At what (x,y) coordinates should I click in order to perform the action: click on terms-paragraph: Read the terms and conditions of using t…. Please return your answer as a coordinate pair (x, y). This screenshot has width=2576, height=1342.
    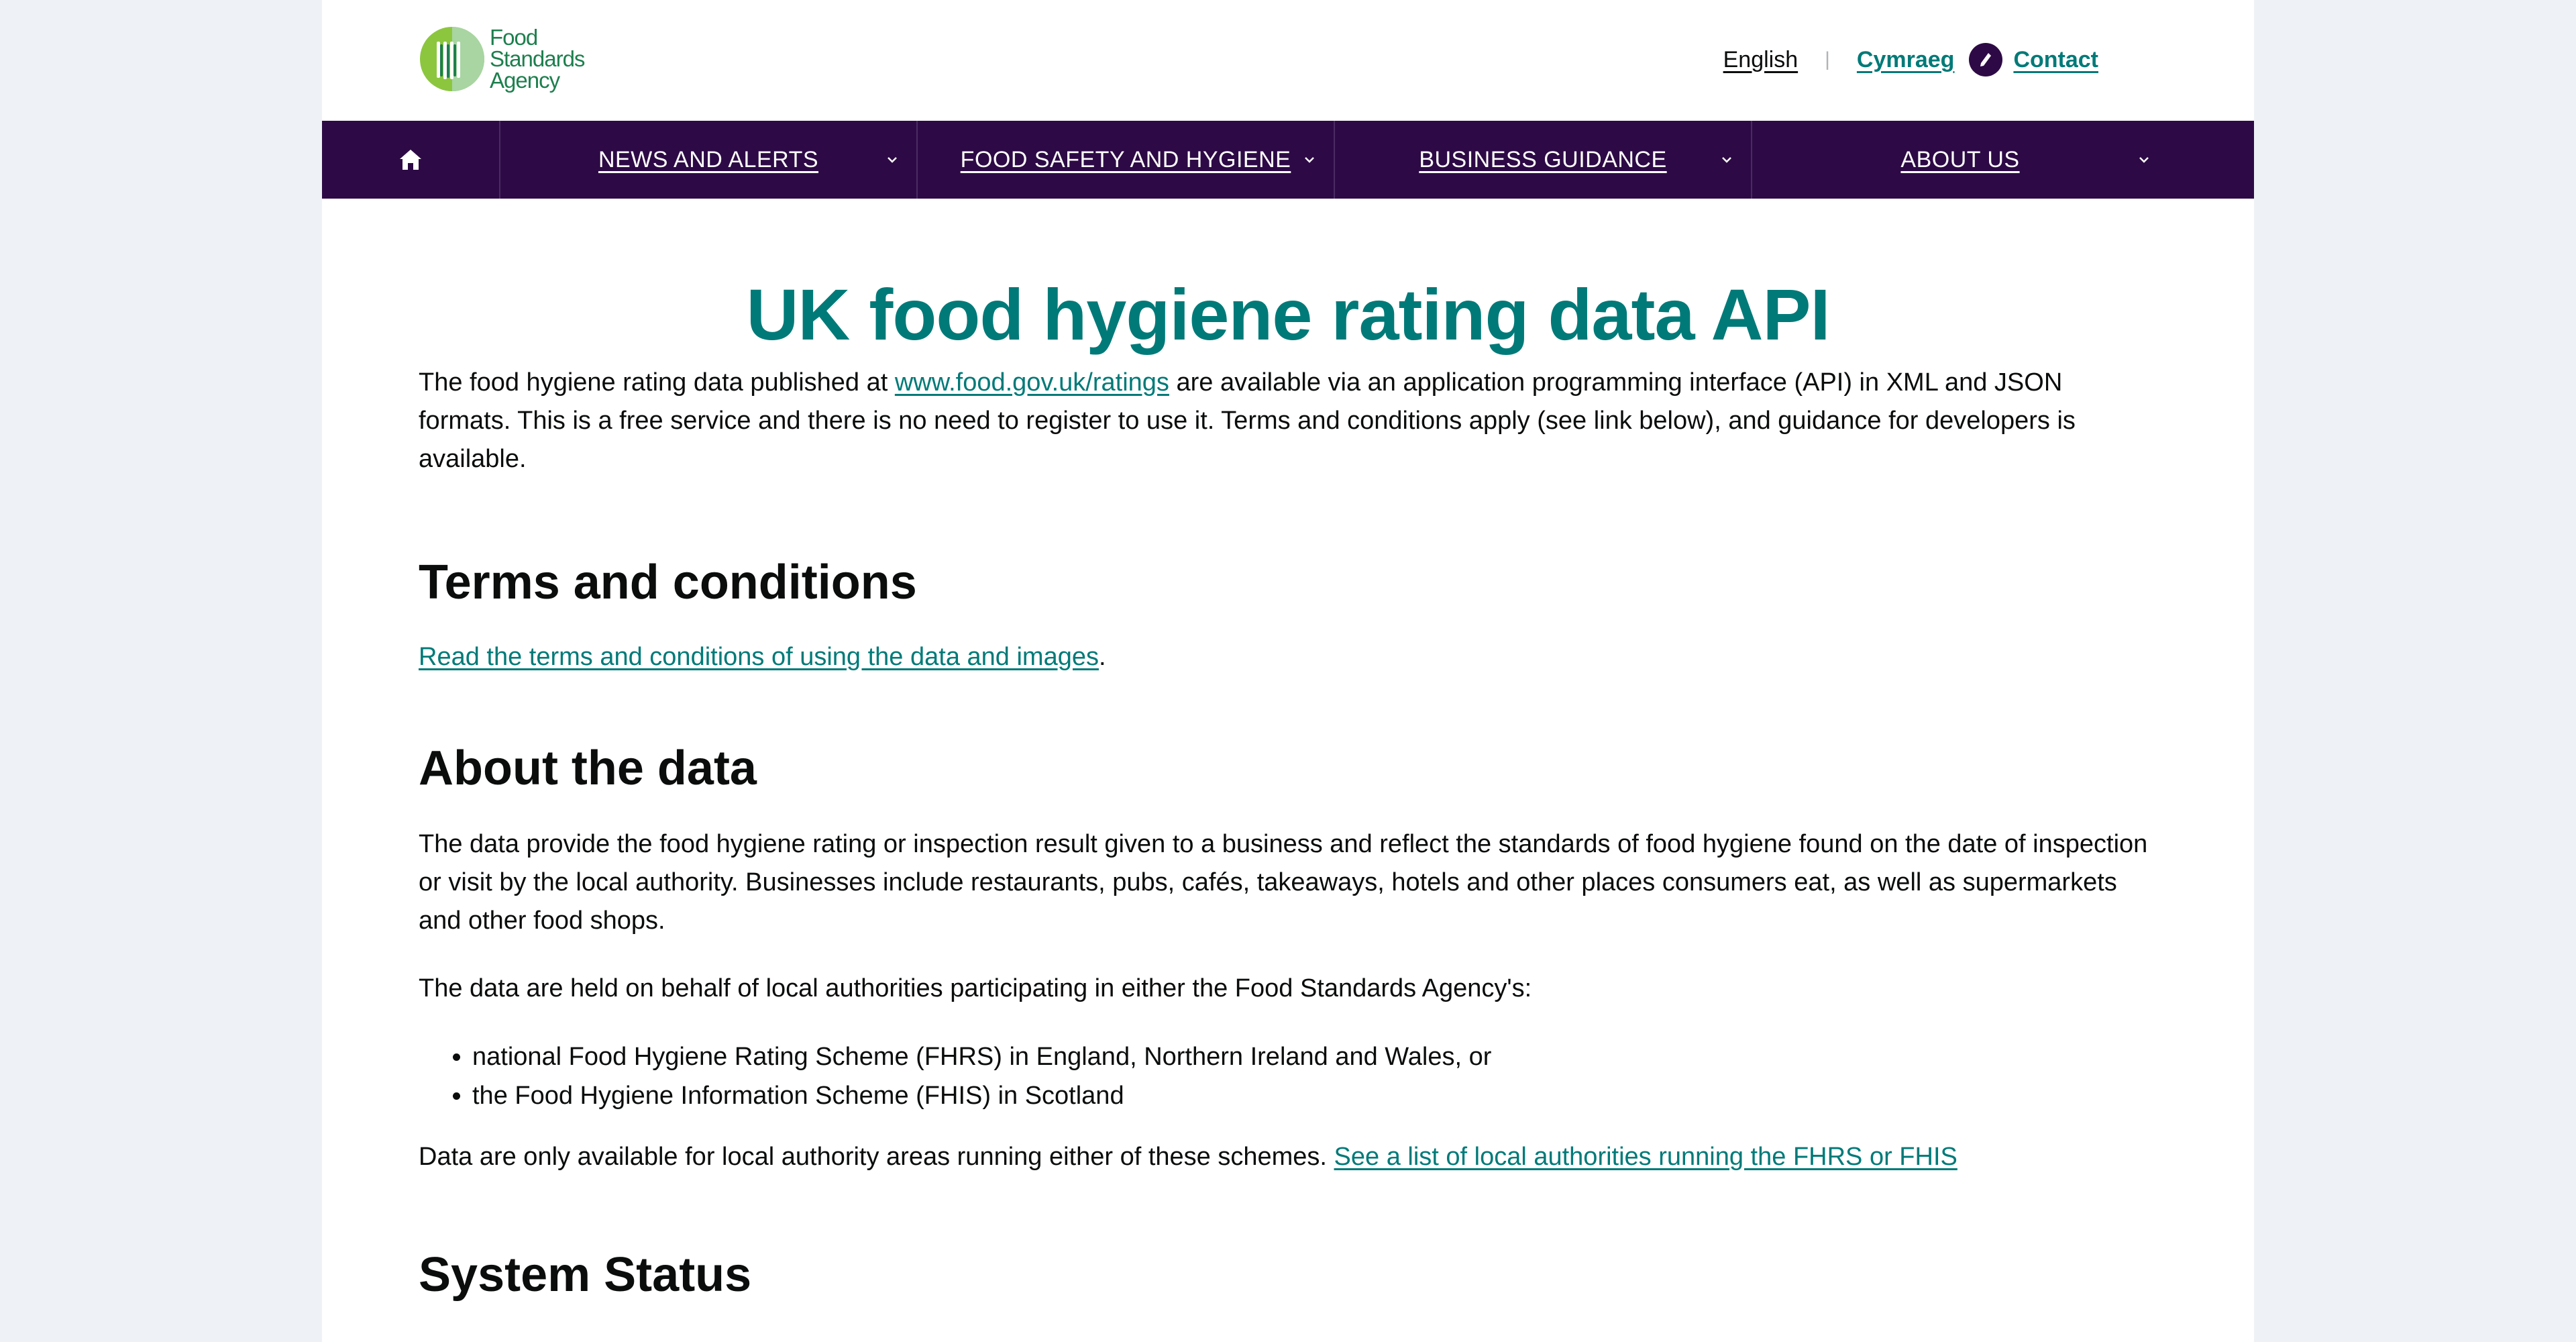
    Looking at the image, I should click on (1288, 657).